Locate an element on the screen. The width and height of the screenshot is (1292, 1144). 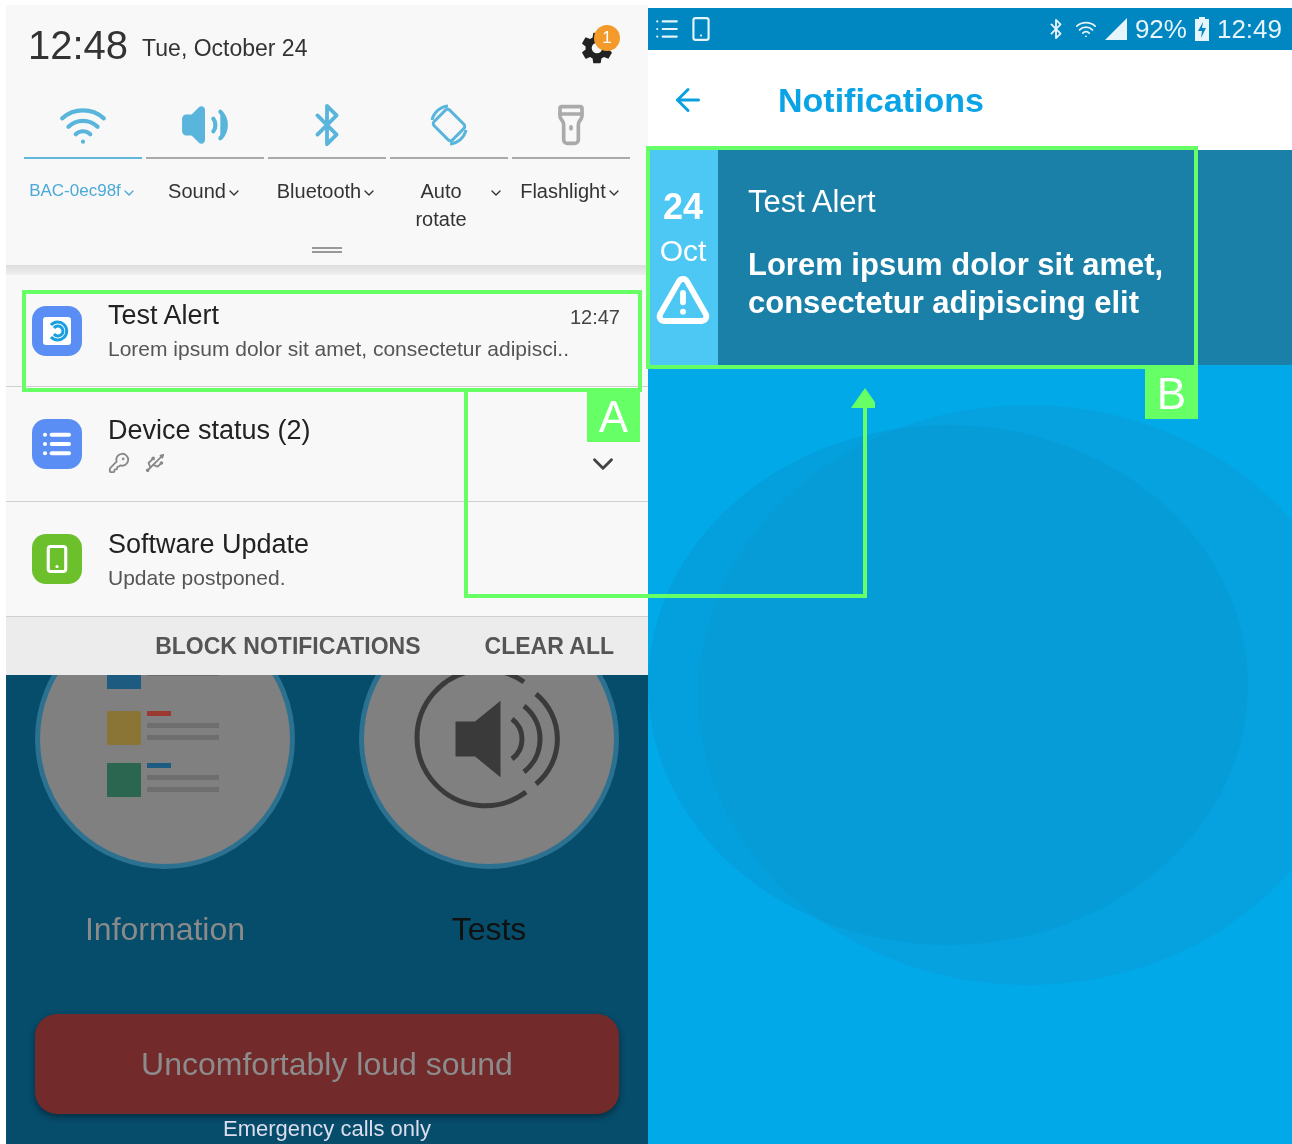
usb-icon is located at coordinates (155, 462).